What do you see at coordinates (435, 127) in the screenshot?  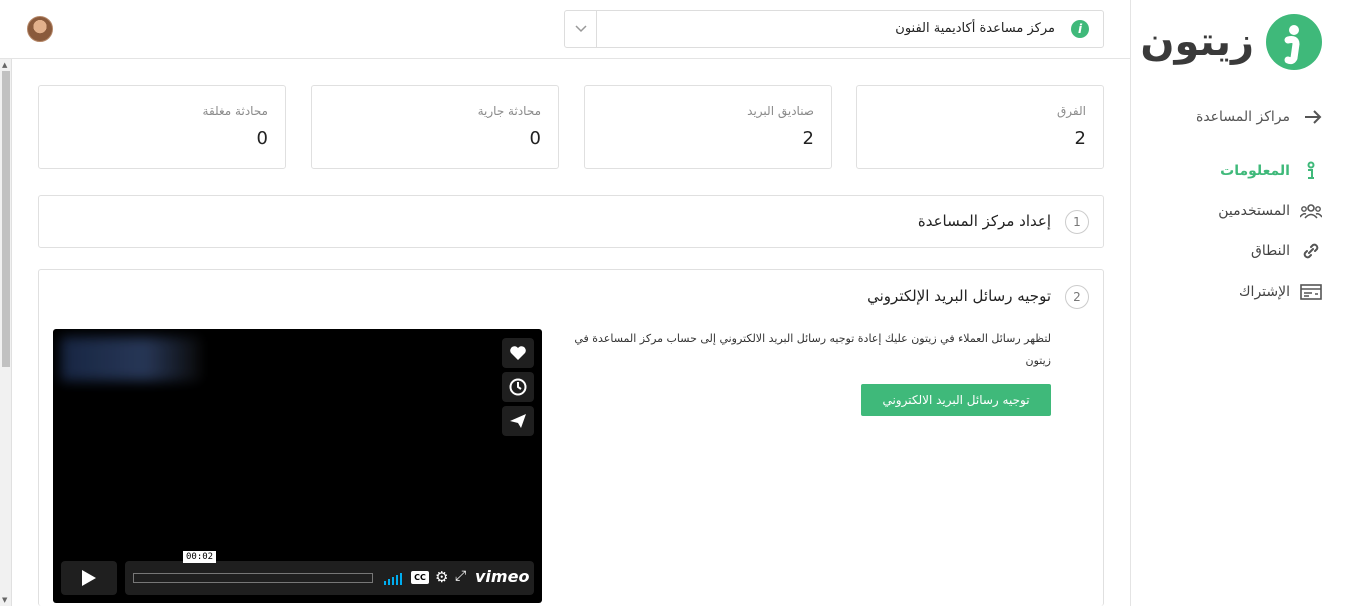 I see `stat-card-open-conversations: محادثة جارية 0` at bounding box center [435, 127].